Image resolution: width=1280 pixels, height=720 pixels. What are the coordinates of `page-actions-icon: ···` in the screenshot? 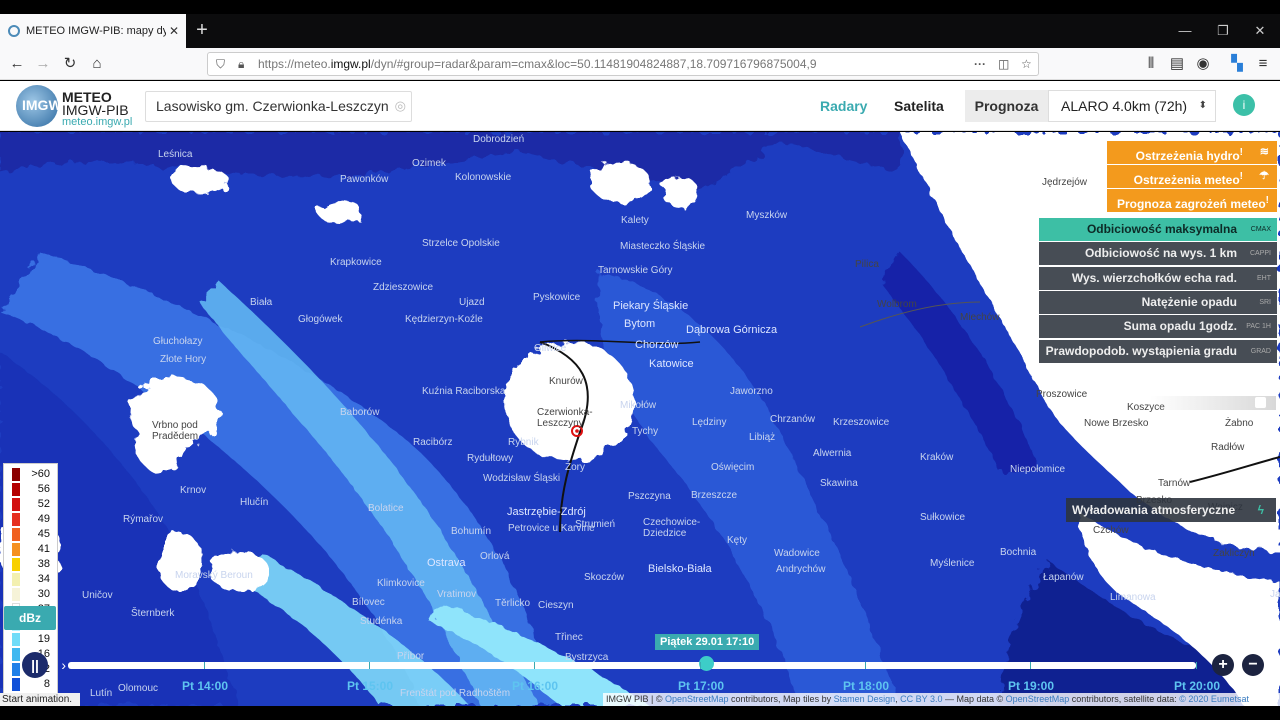 It's located at (980, 64).